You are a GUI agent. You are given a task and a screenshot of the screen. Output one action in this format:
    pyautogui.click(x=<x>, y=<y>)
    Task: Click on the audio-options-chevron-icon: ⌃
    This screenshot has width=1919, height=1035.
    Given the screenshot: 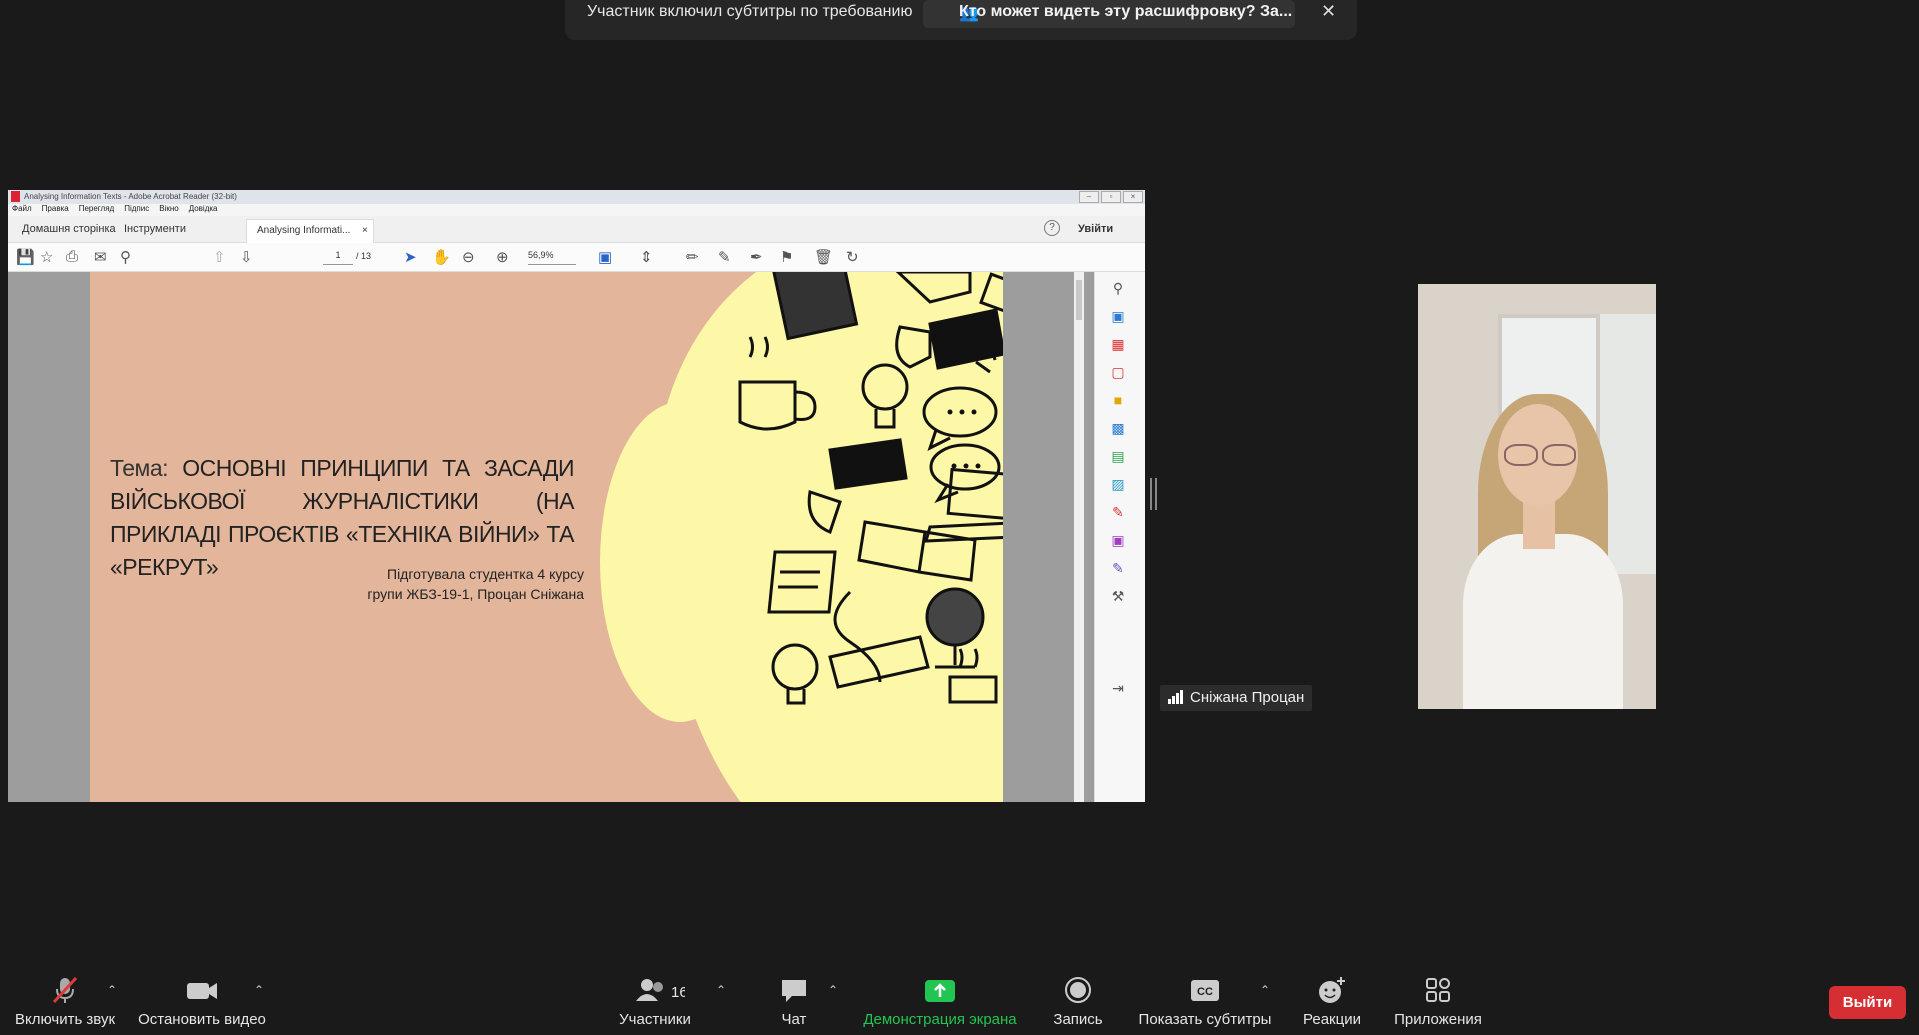 What is the action you would take?
    pyautogui.click(x=112, y=990)
    